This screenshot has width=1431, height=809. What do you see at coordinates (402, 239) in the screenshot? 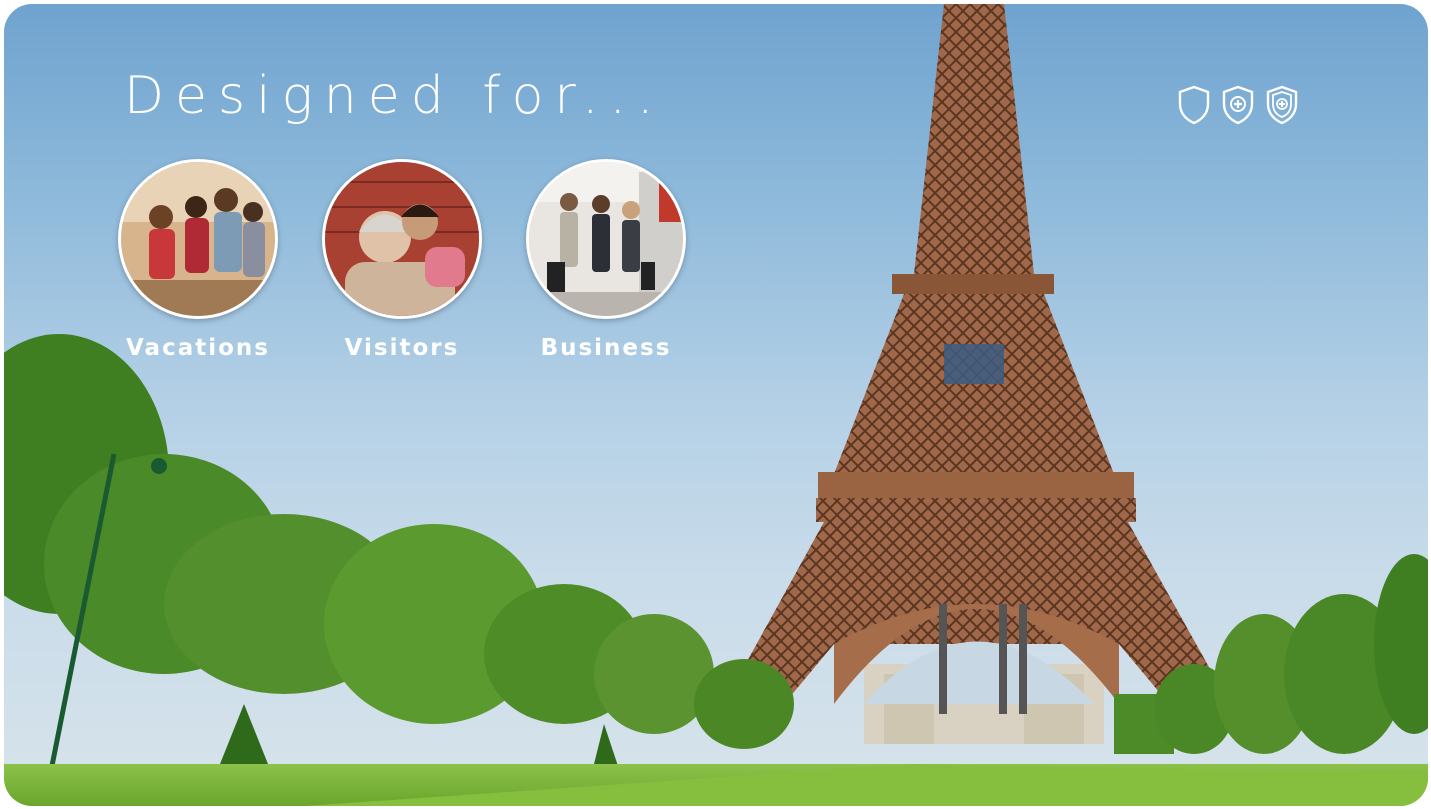
I see `visitors-photo` at bounding box center [402, 239].